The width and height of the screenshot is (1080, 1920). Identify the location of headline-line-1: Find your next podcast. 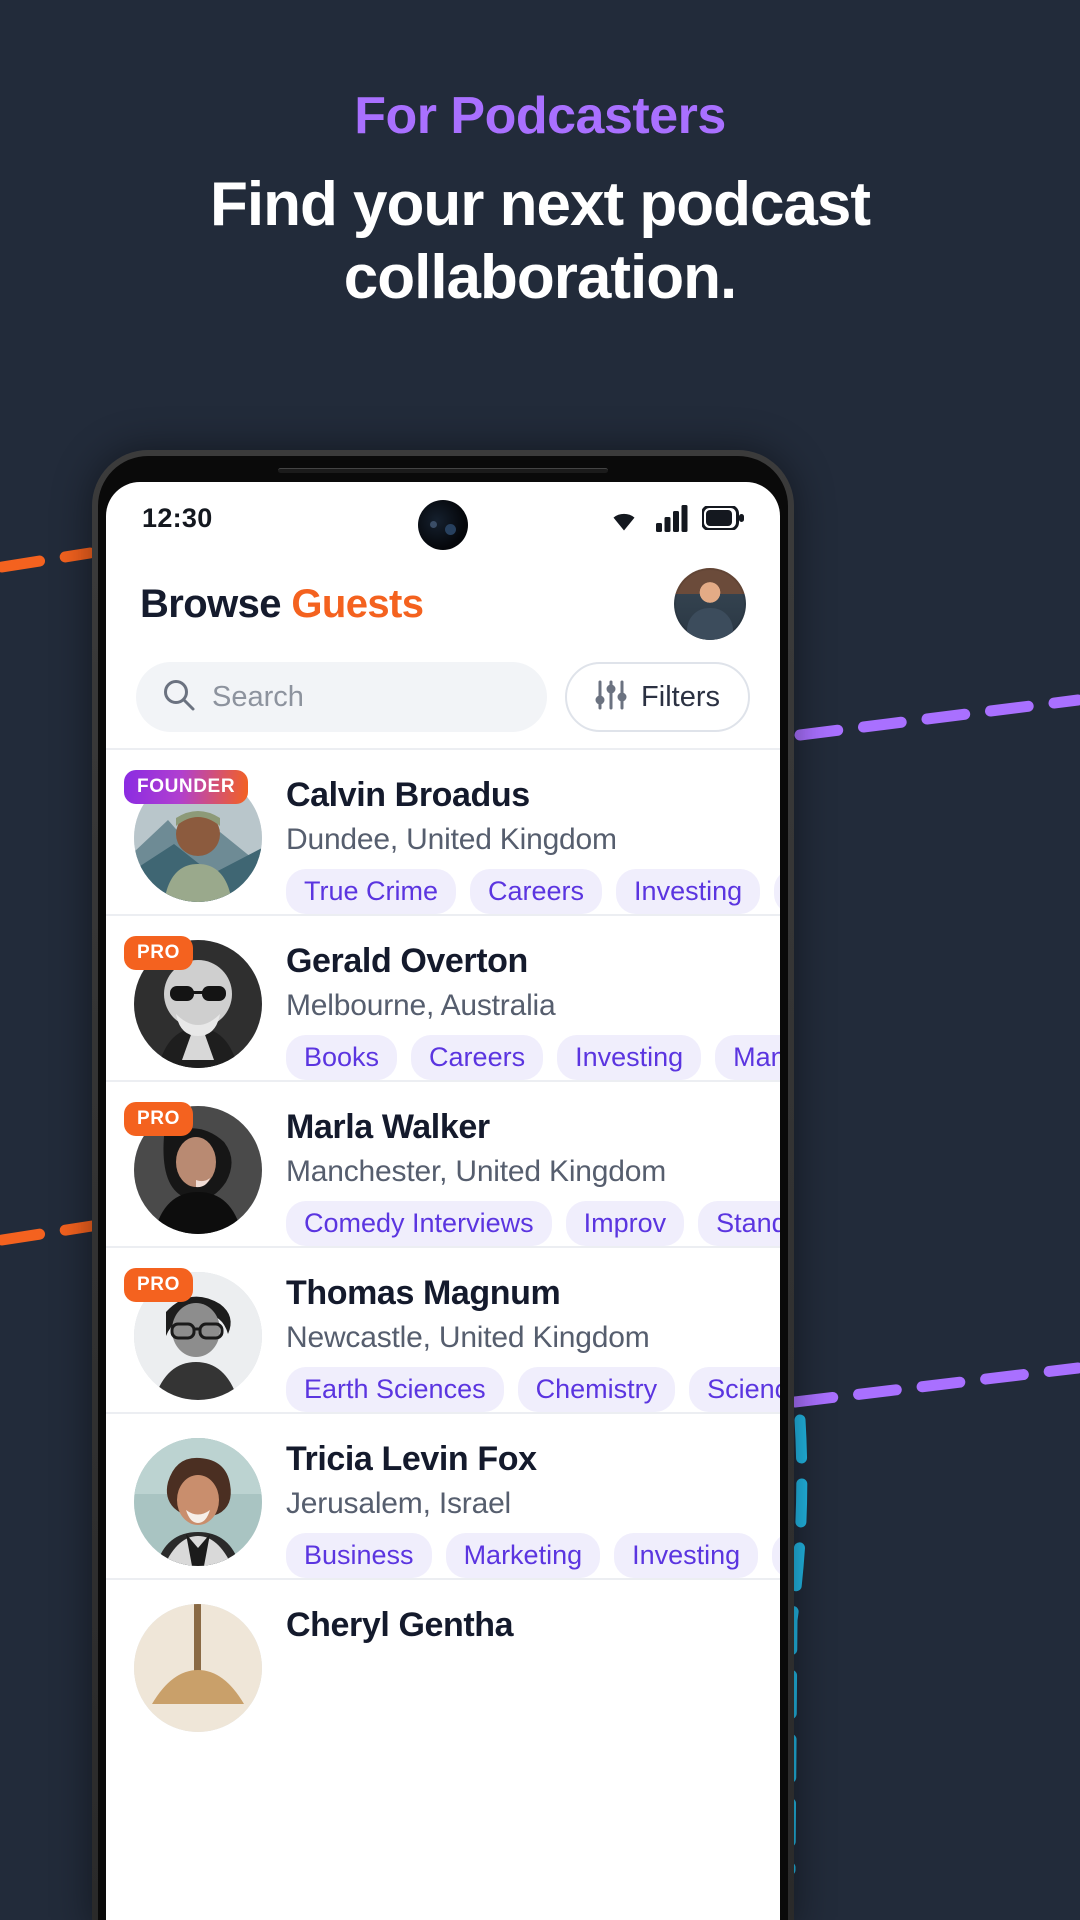
(540, 204).